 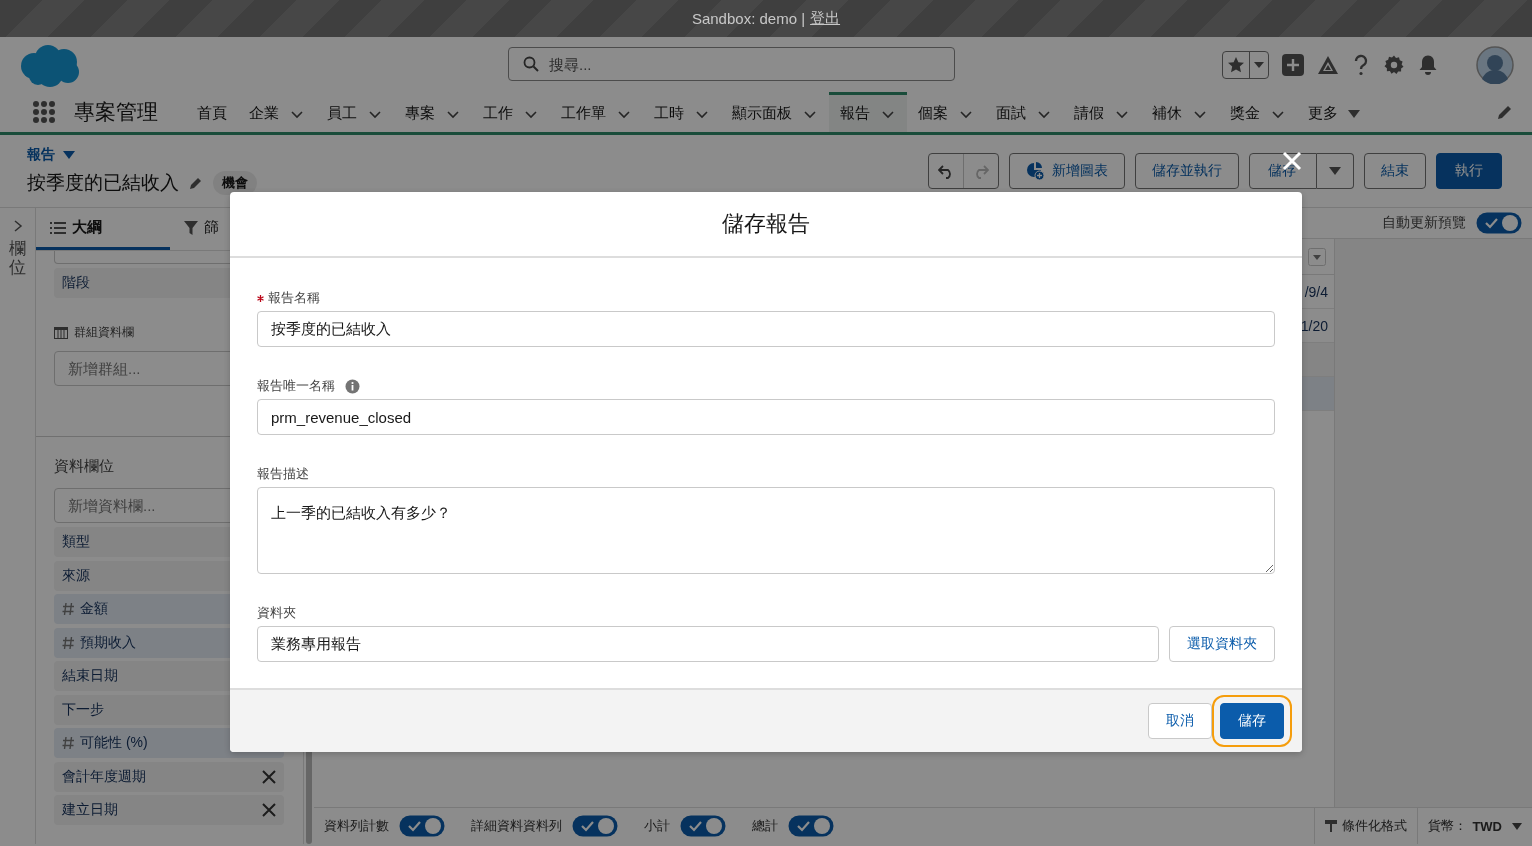 What do you see at coordinates (516, 826) in the screenshot?
I see `toggle-label: 詳細資料資料列` at bounding box center [516, 826].